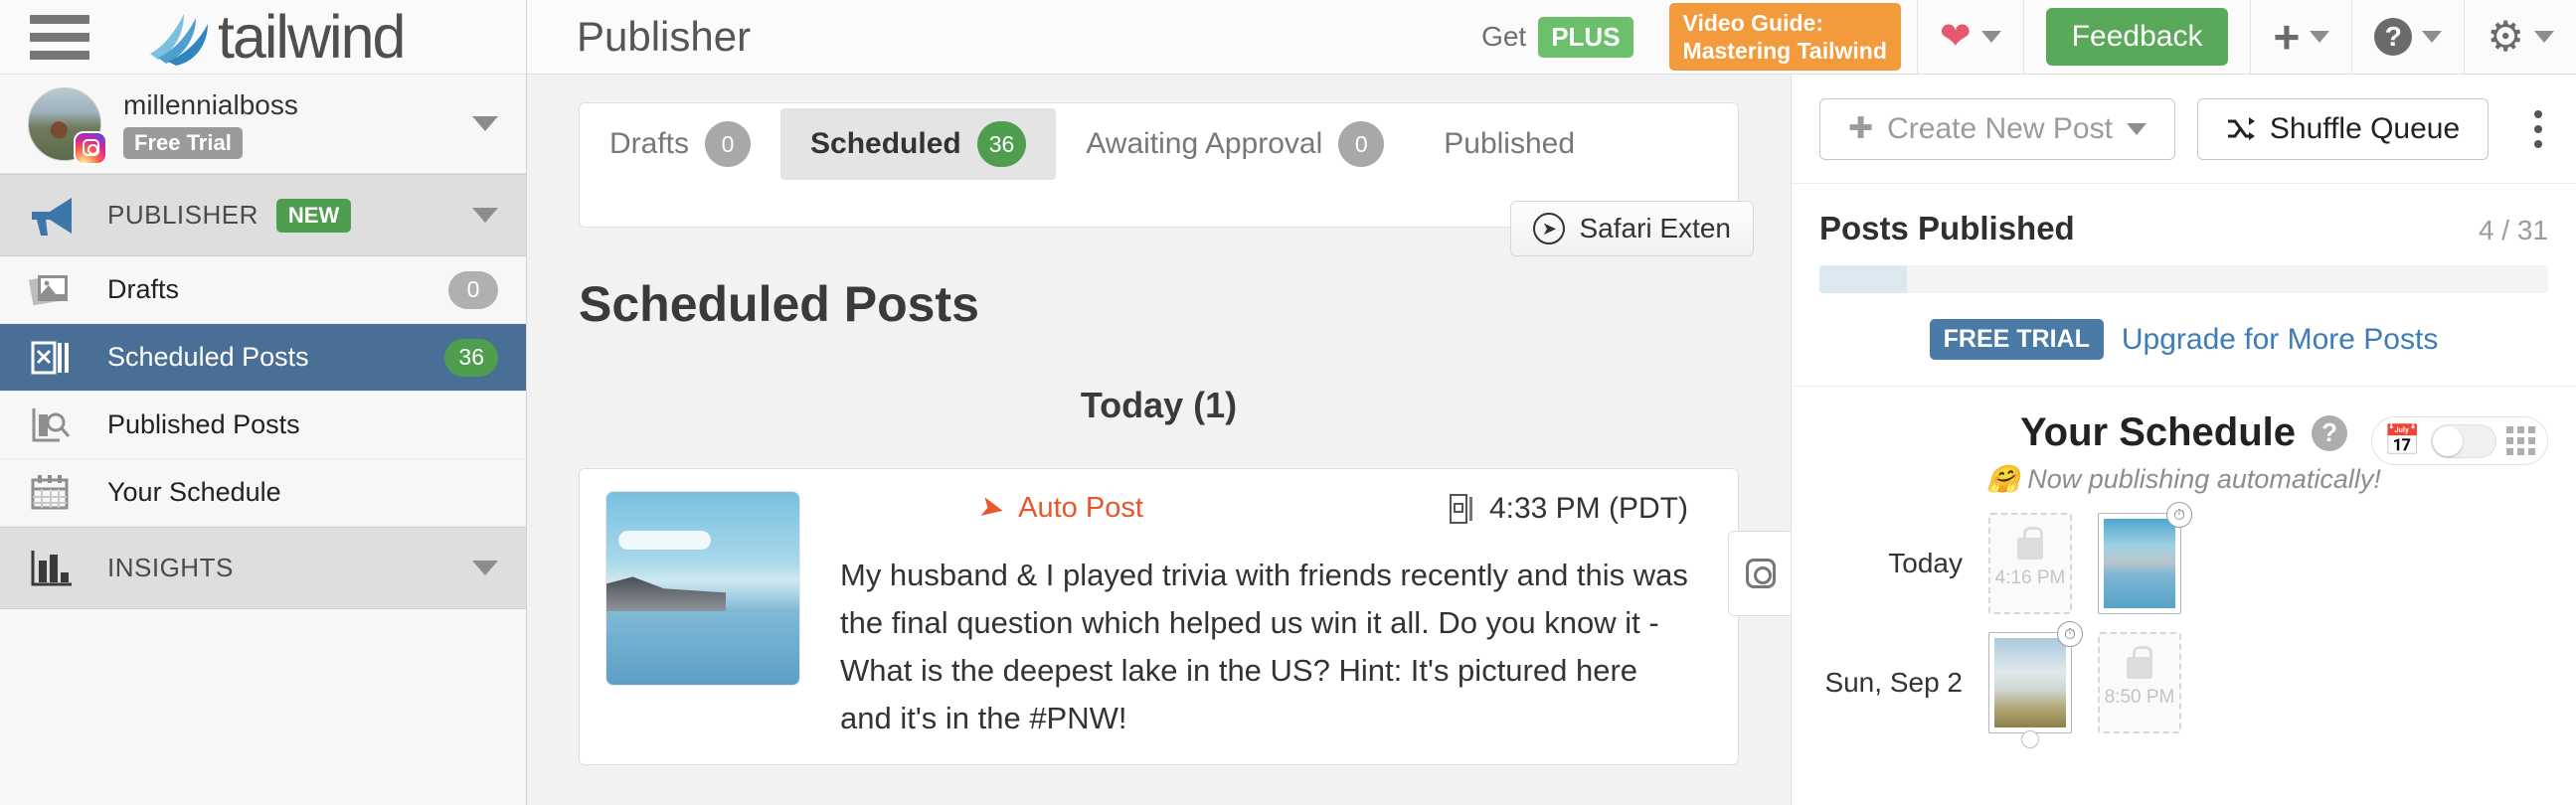  I want to click on new-badge: NEW, so click(313, 215).